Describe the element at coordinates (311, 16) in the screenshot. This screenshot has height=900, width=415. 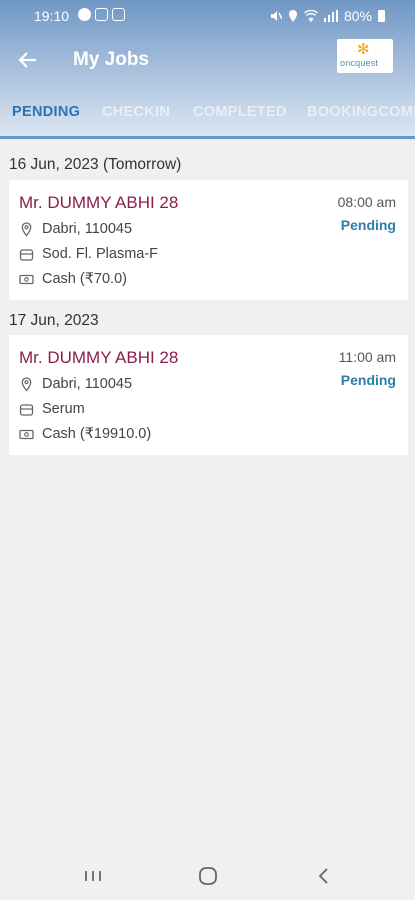
I see `wifi-icon` at that location.